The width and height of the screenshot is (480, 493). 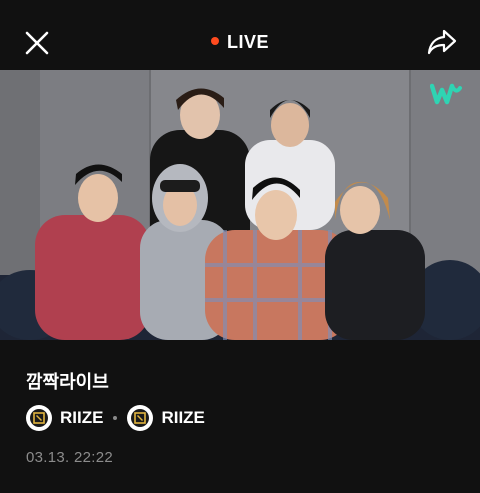 I want to click on weverse-logo-icon, so click(x=446, y=94).